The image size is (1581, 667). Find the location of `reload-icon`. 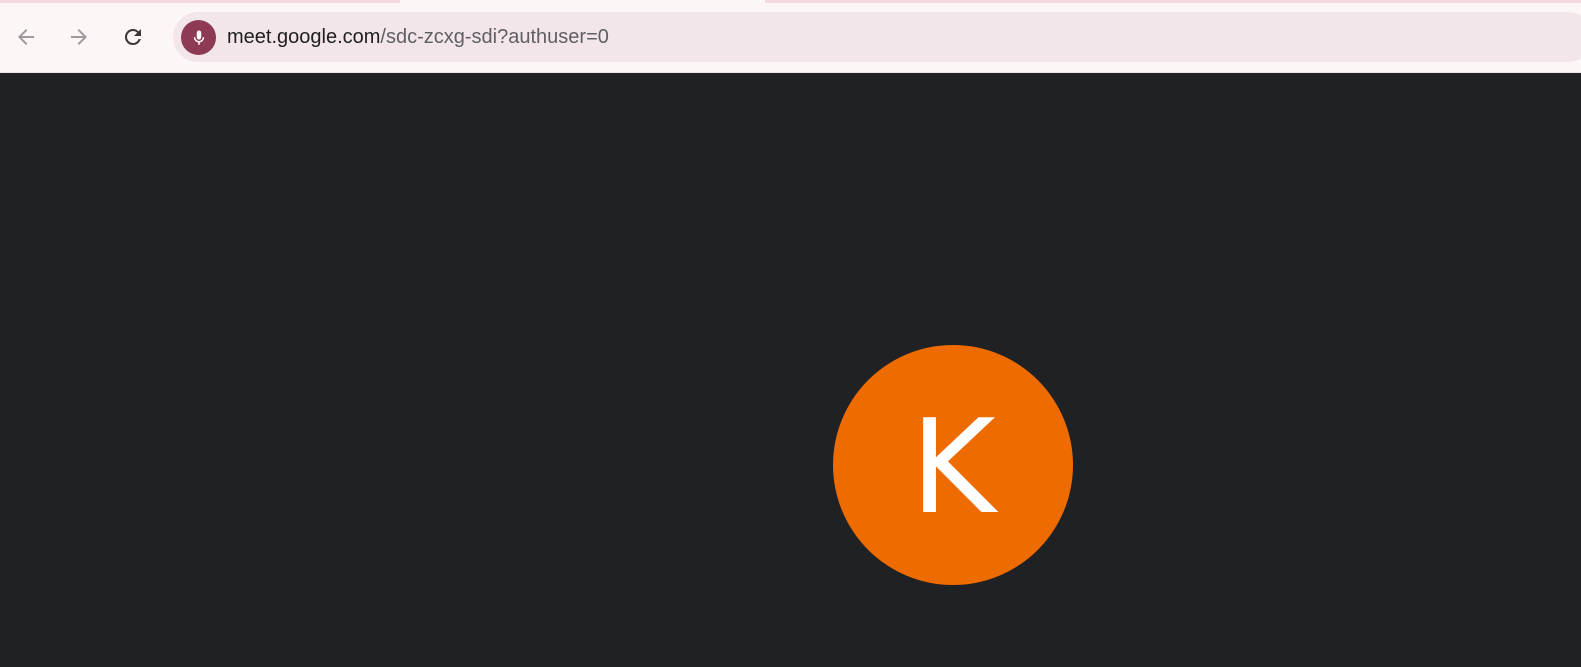

reload-icon is located at coordinates (132, 36).